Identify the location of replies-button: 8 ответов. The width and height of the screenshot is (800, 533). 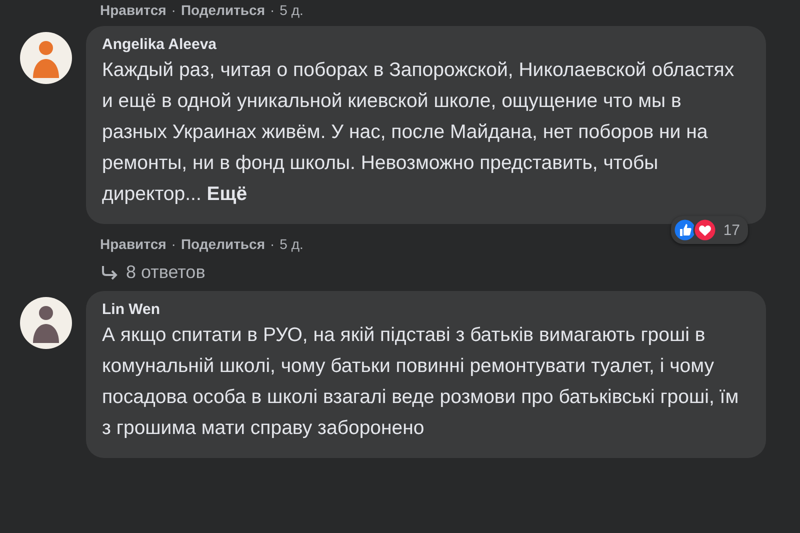
(426, 267).